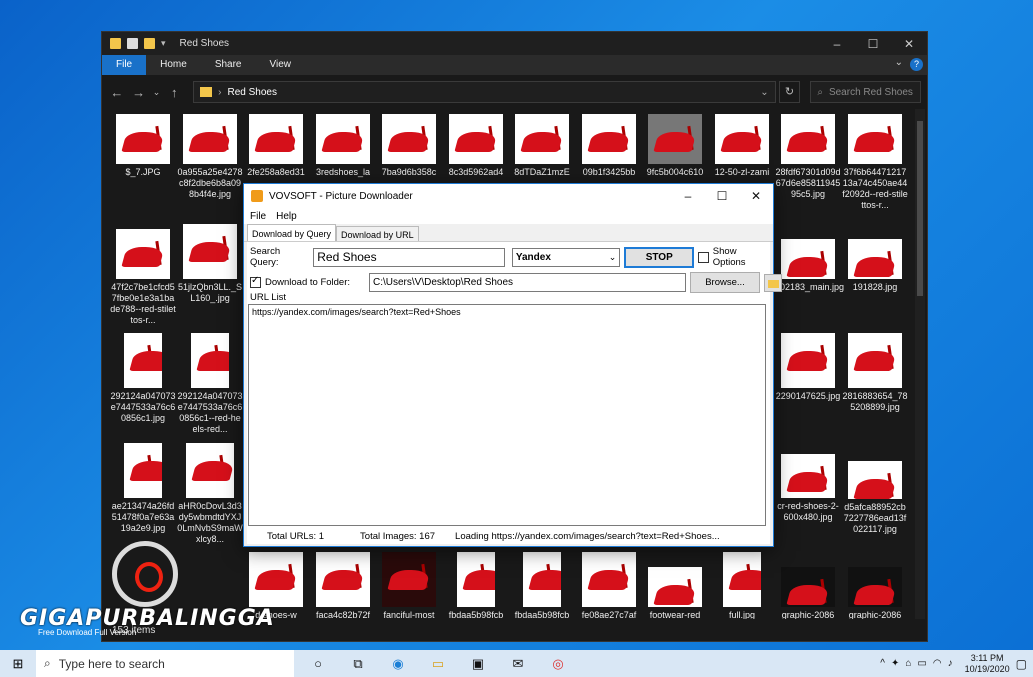 This screenshot has height=677, width=1033. What do you see at coordinates (318, 663) in the screenshot?
I see `cortana-icon: ○` at bounding box center [318, 663].